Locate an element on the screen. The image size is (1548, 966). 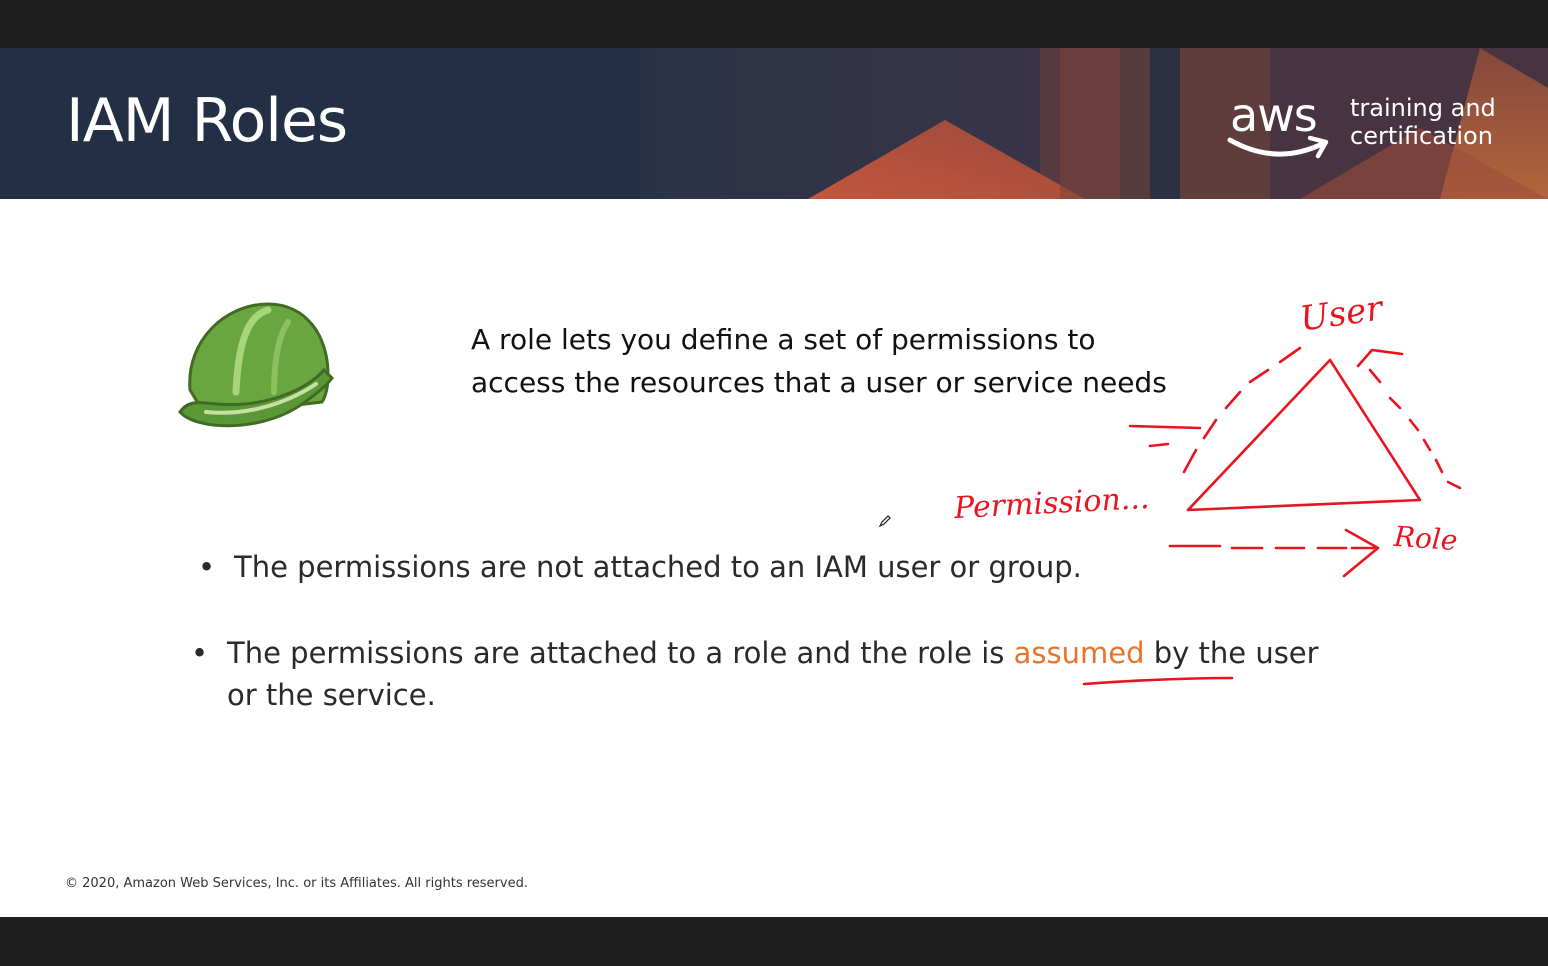
ink-arrow-right-top is located at coordinates (1380, 358).